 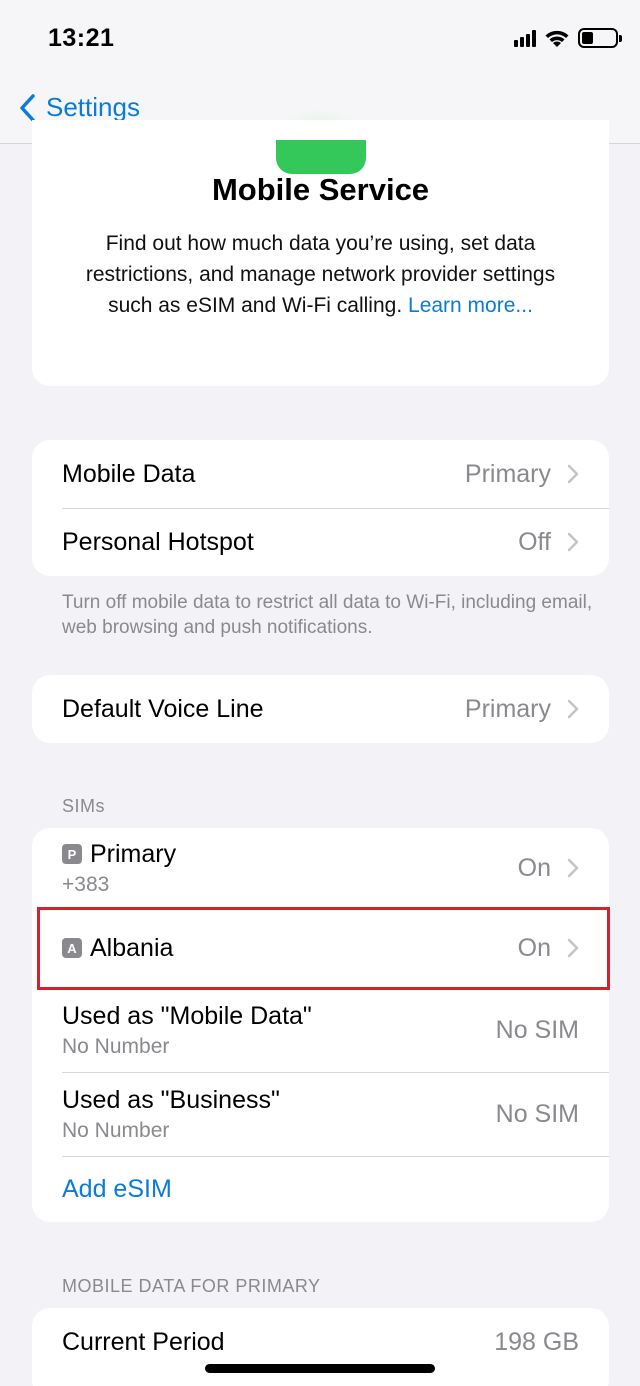 What do you see at coordinates (525, 38) in the screenshot?
I see `signal-bars-icon` at bounding box center [525, 38].